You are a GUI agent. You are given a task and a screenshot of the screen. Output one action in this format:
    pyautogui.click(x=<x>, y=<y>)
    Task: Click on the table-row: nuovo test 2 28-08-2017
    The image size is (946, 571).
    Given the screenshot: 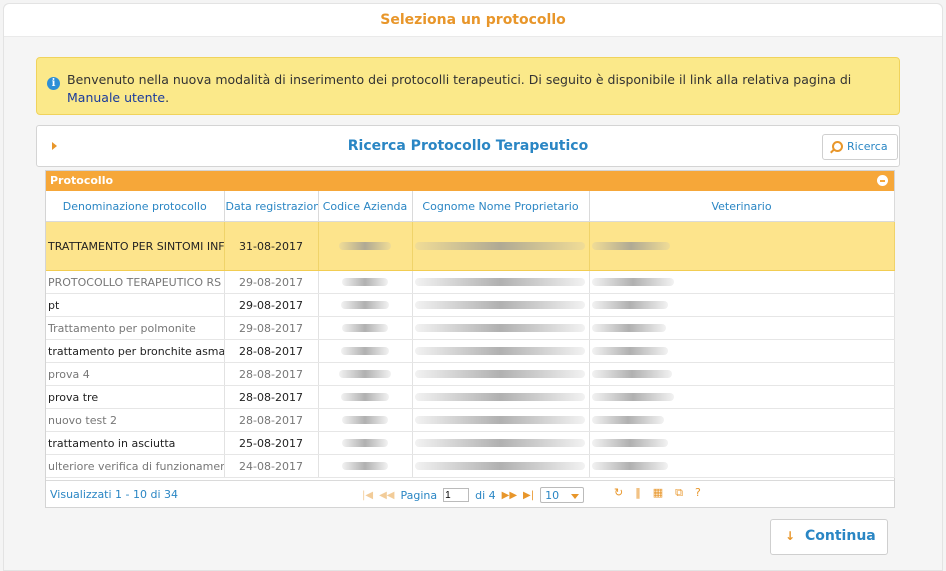 What is the action you would take?
    pyautogui.click(x=470, y=420)
    